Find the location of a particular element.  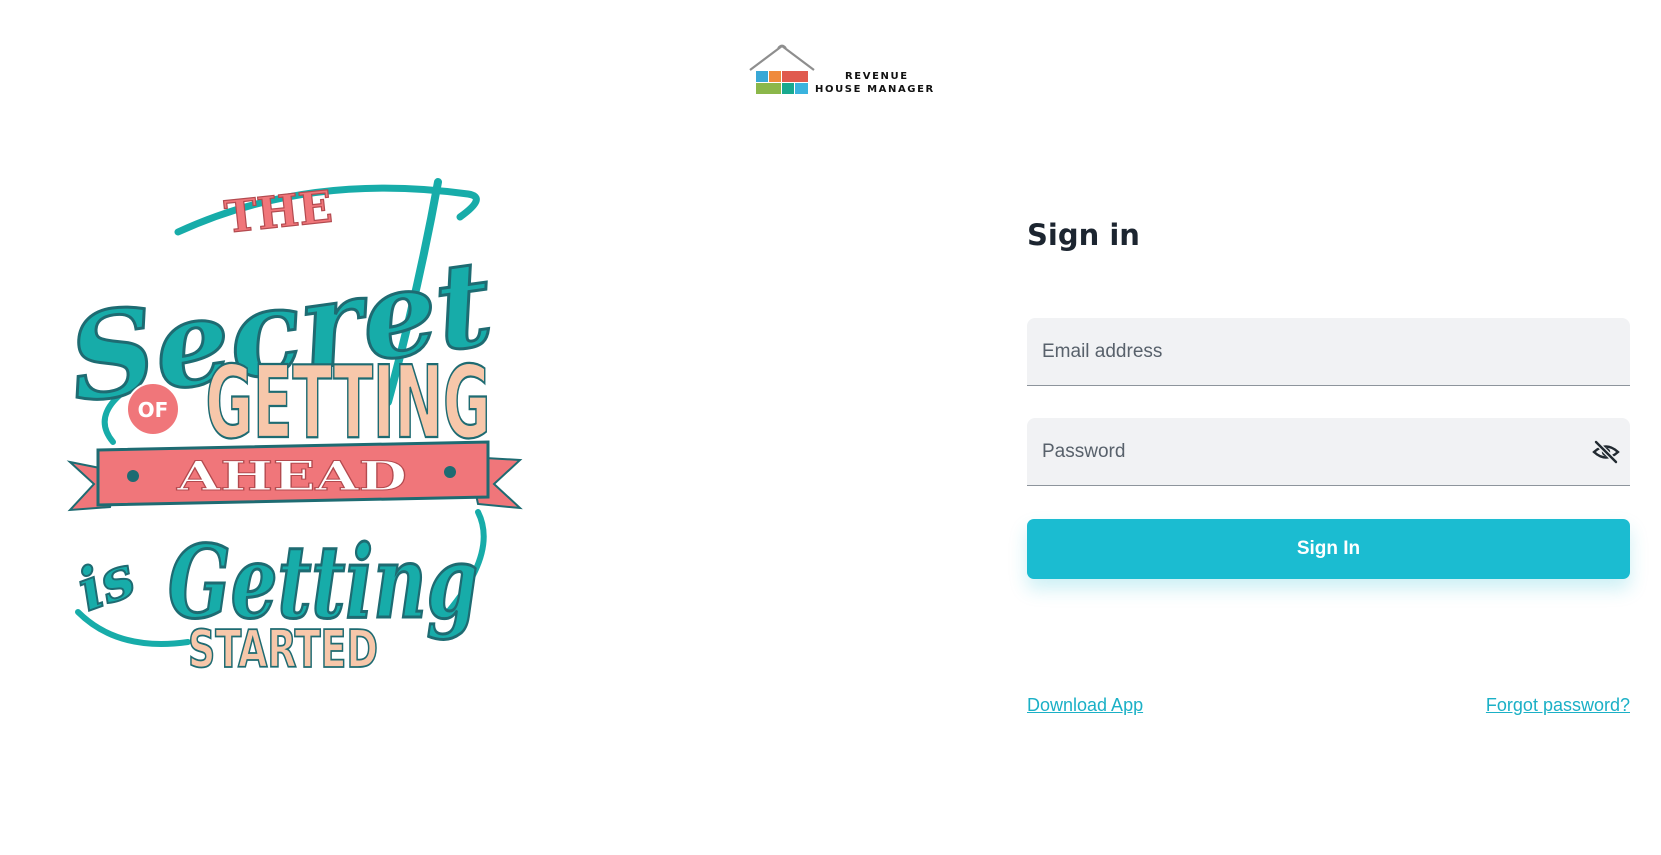

brand-logo: REVENUE HOUSE MANAGER is located at coordinates (843, 73).